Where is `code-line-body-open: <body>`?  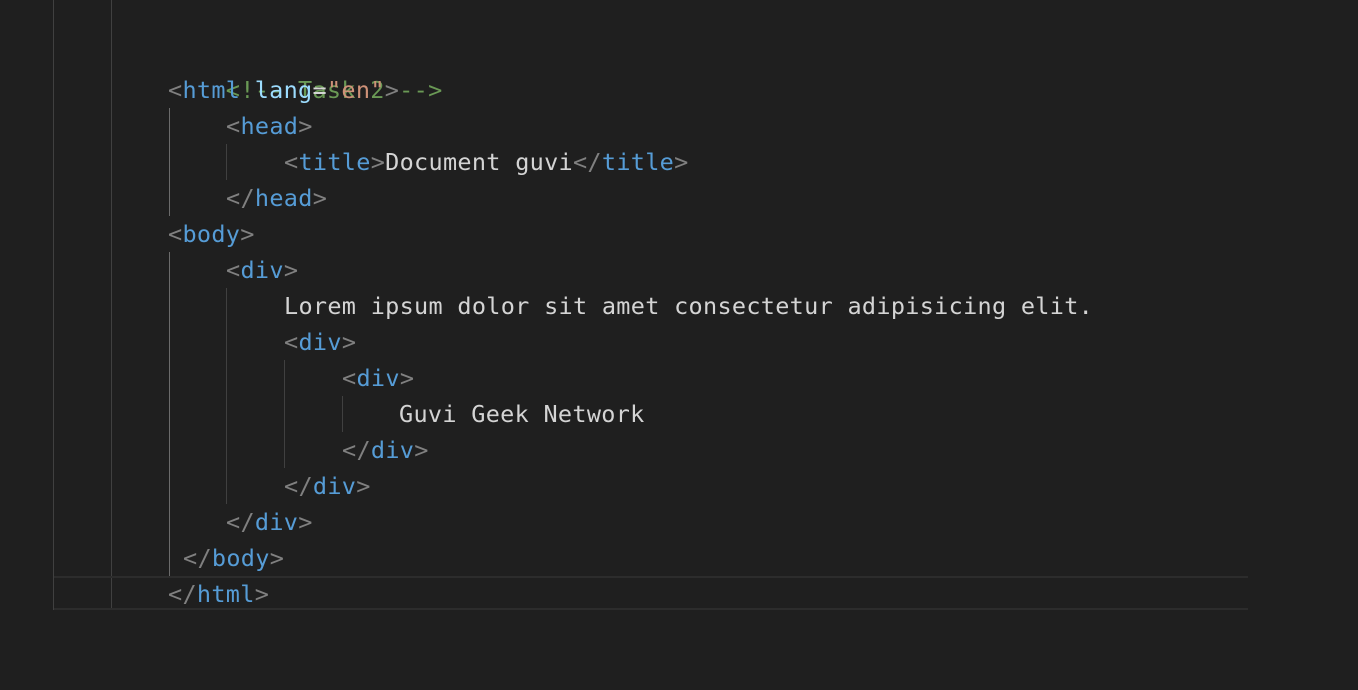 code-line-body-open: <body> is located at coordinates (211, 234).